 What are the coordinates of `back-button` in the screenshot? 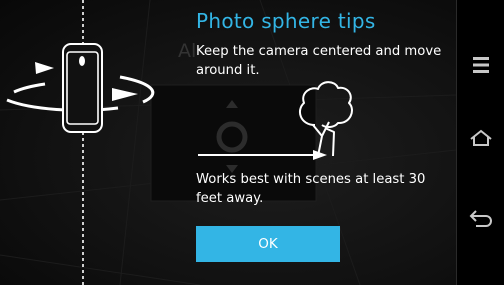 It's located at (480, 218).